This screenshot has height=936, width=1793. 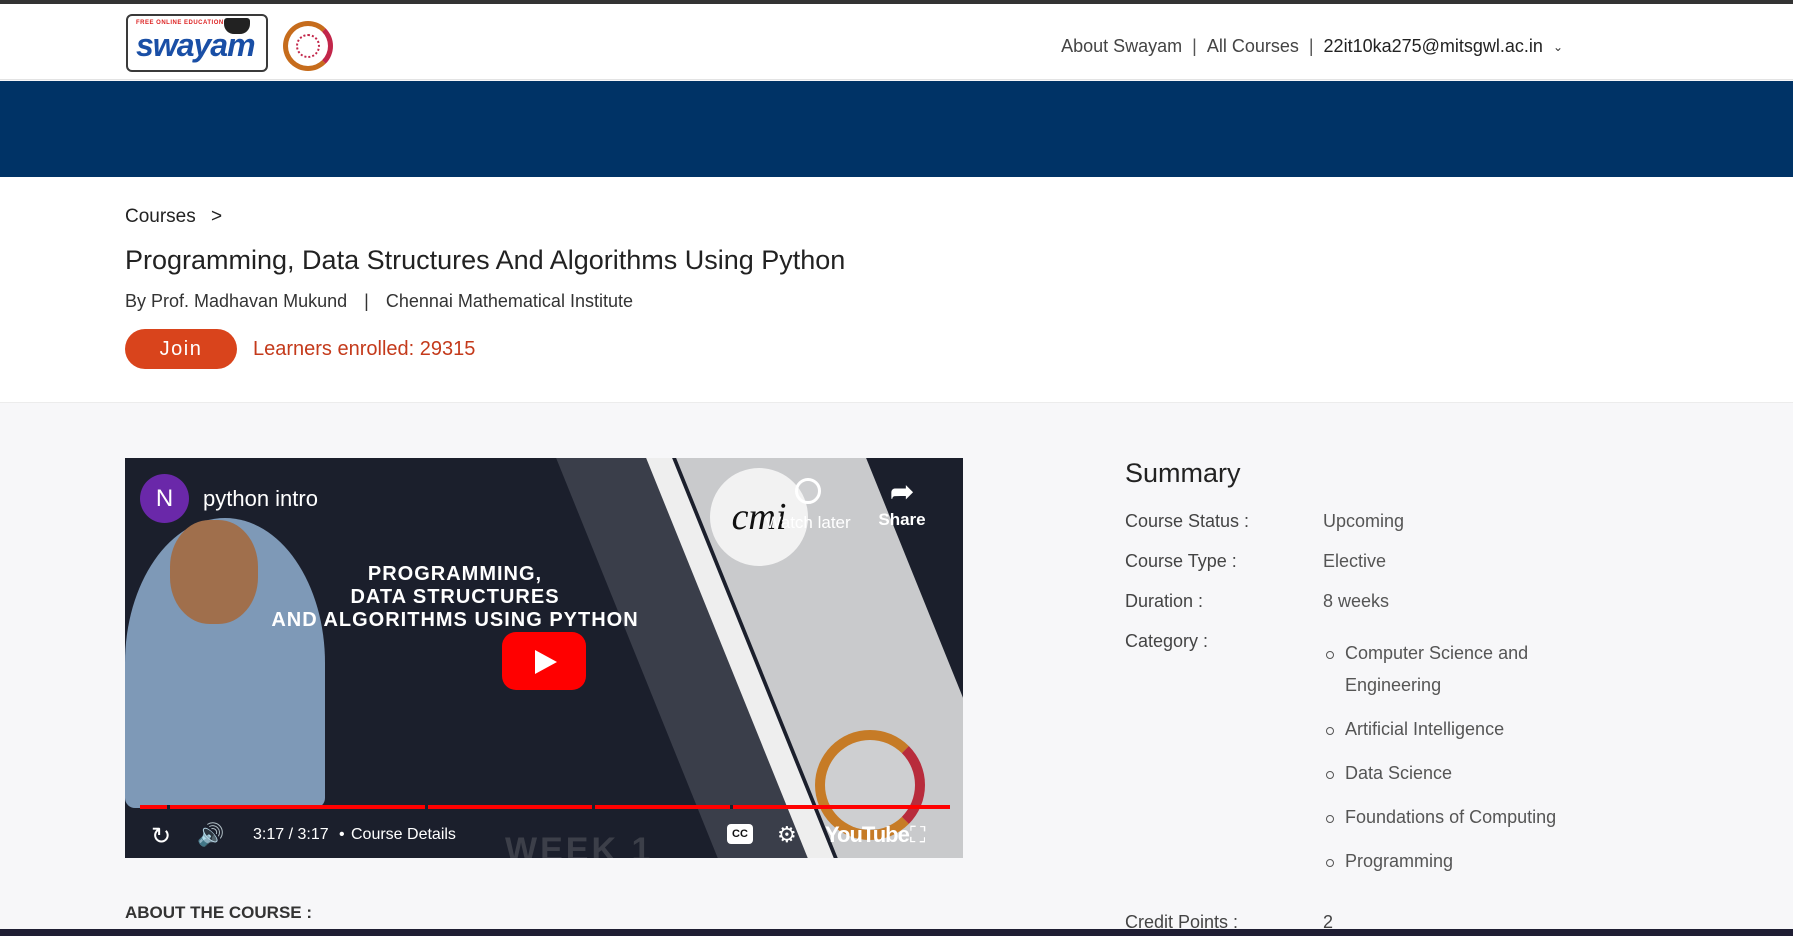 What do you see at coordinates (260, 499) in the screenshot?
I see `video-title: python intro` at bounding box center [260, 499].